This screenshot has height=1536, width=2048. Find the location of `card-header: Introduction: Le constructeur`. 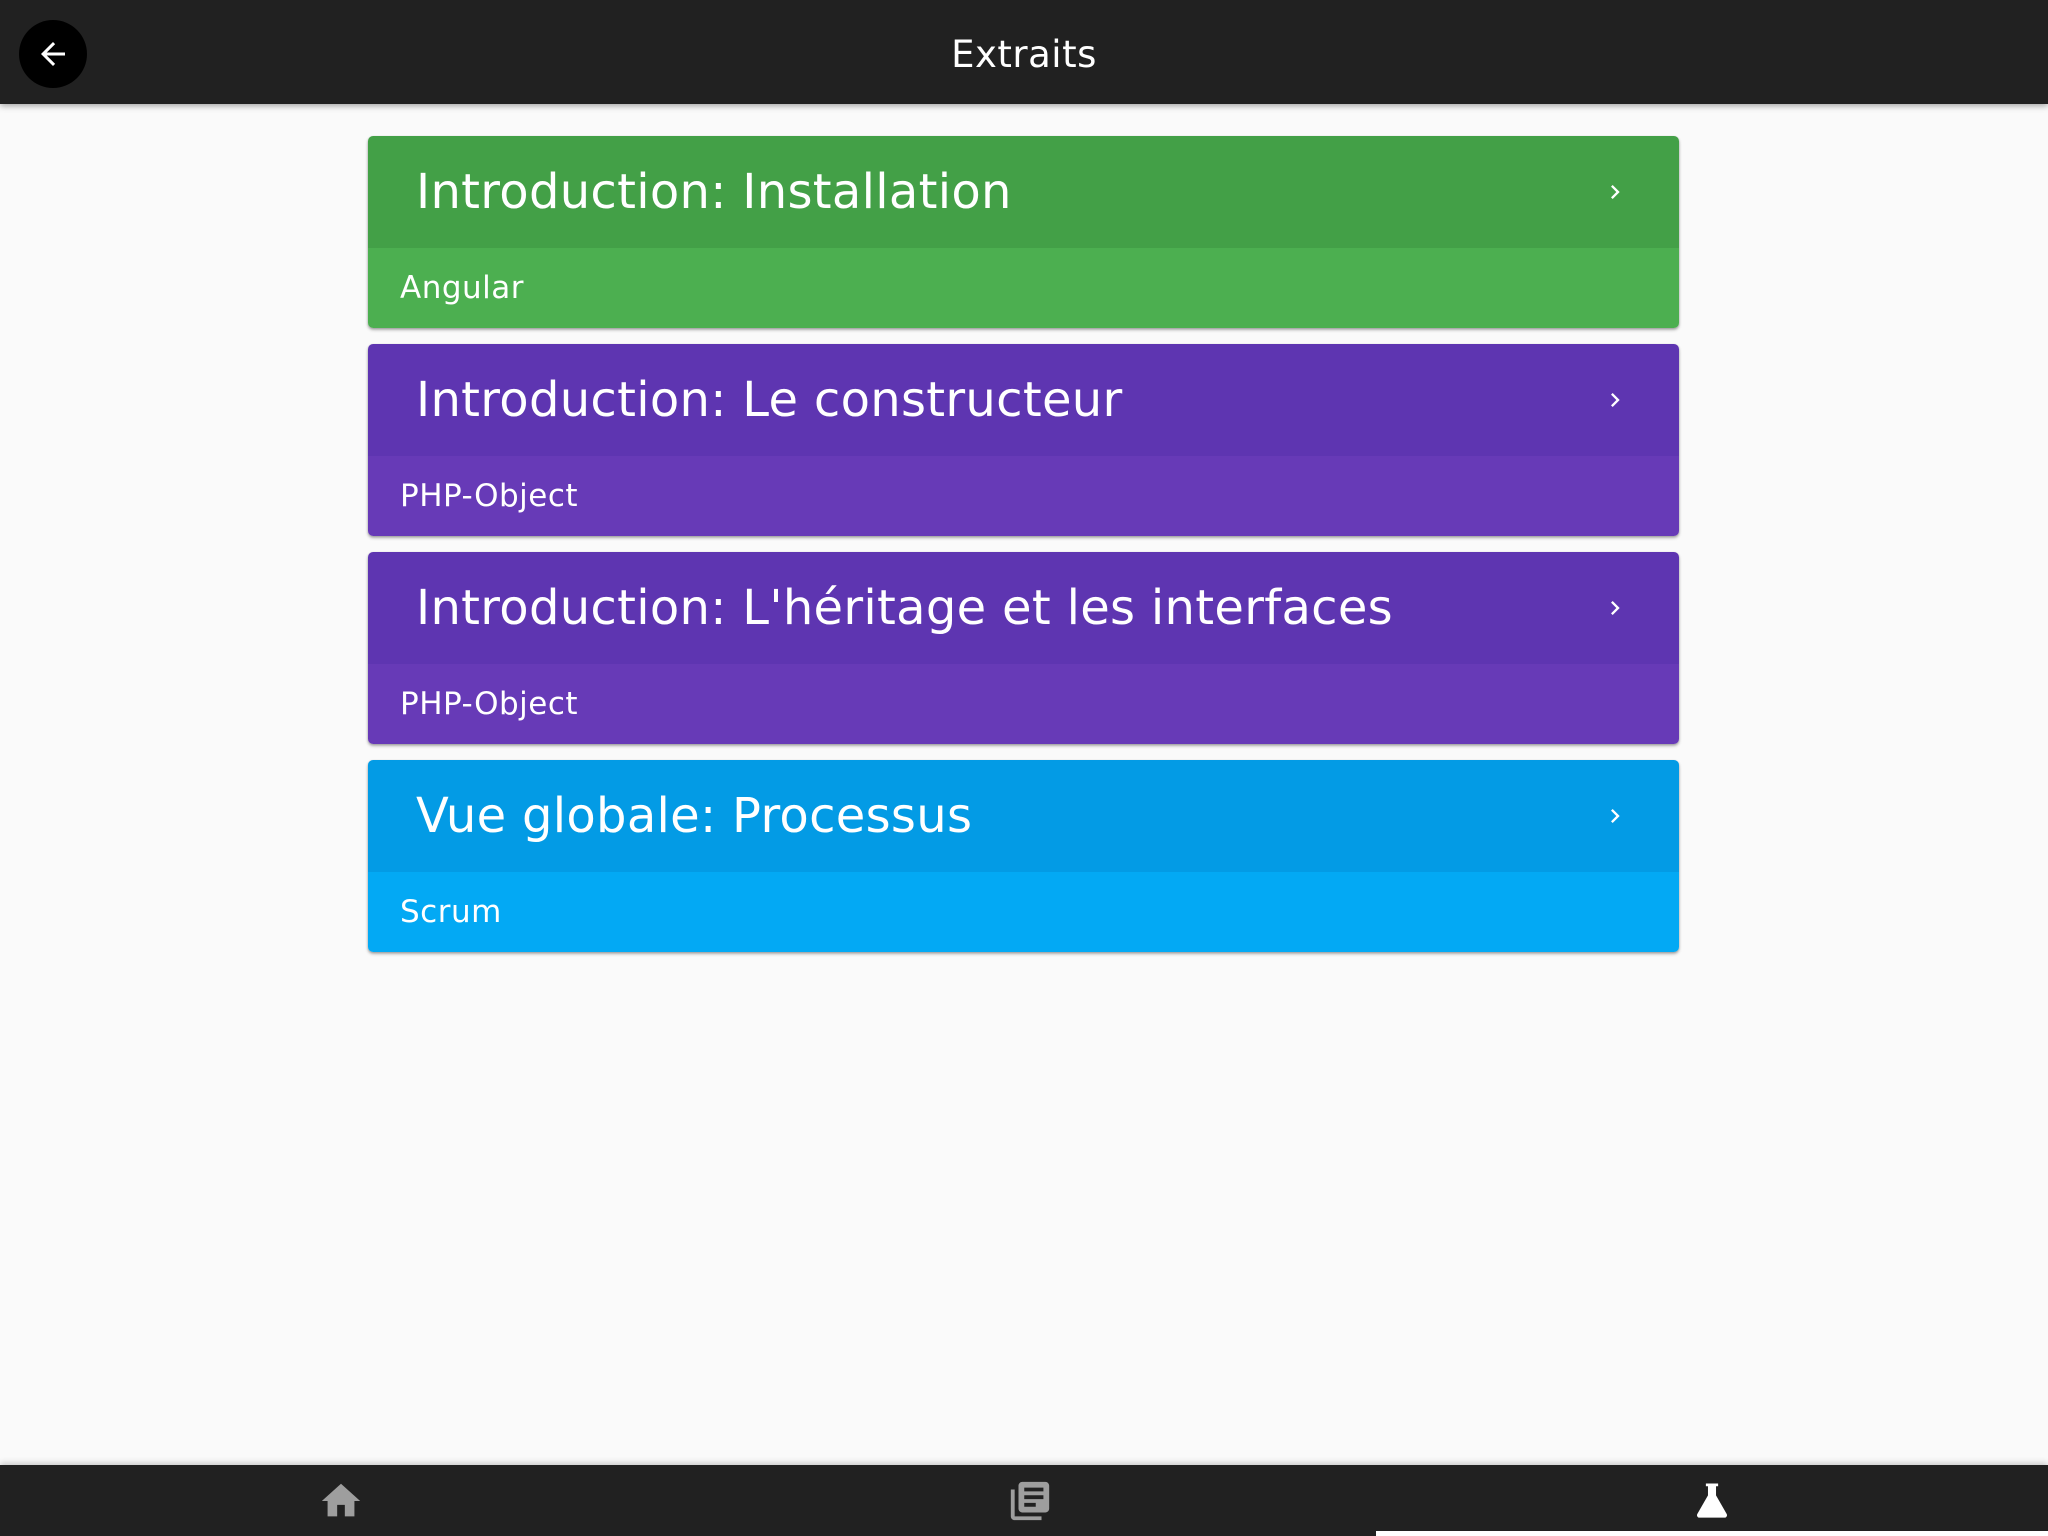

card-header: Introduction: Le constructeur is located at coordinates (1023, 400).